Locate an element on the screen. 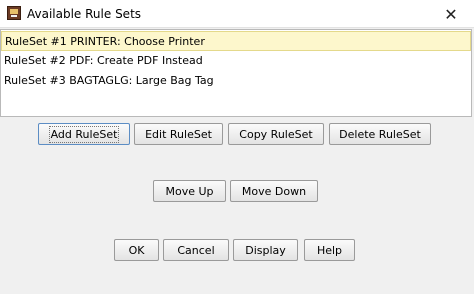 The width and height of the screenshot is (474, 294). edit-ruleset-label: Edit RuleSet is located at coordinates (178, 134).